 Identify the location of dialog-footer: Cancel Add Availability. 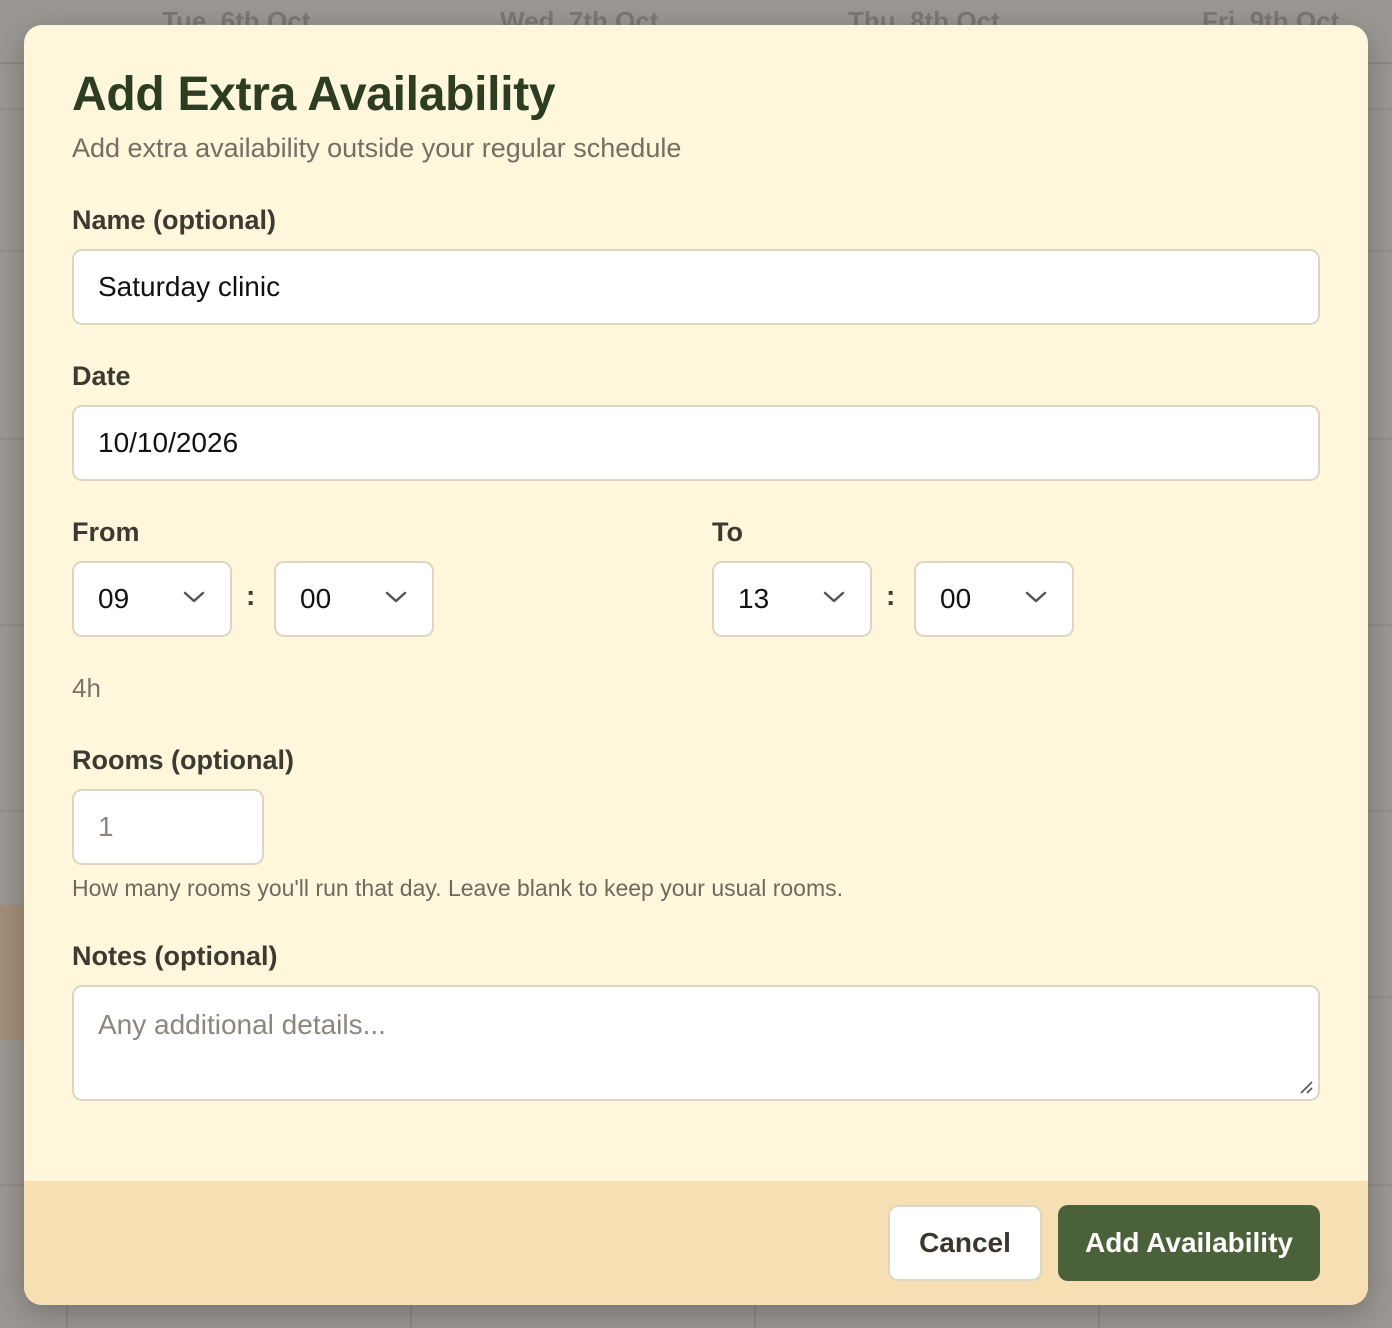
(696, 1243).